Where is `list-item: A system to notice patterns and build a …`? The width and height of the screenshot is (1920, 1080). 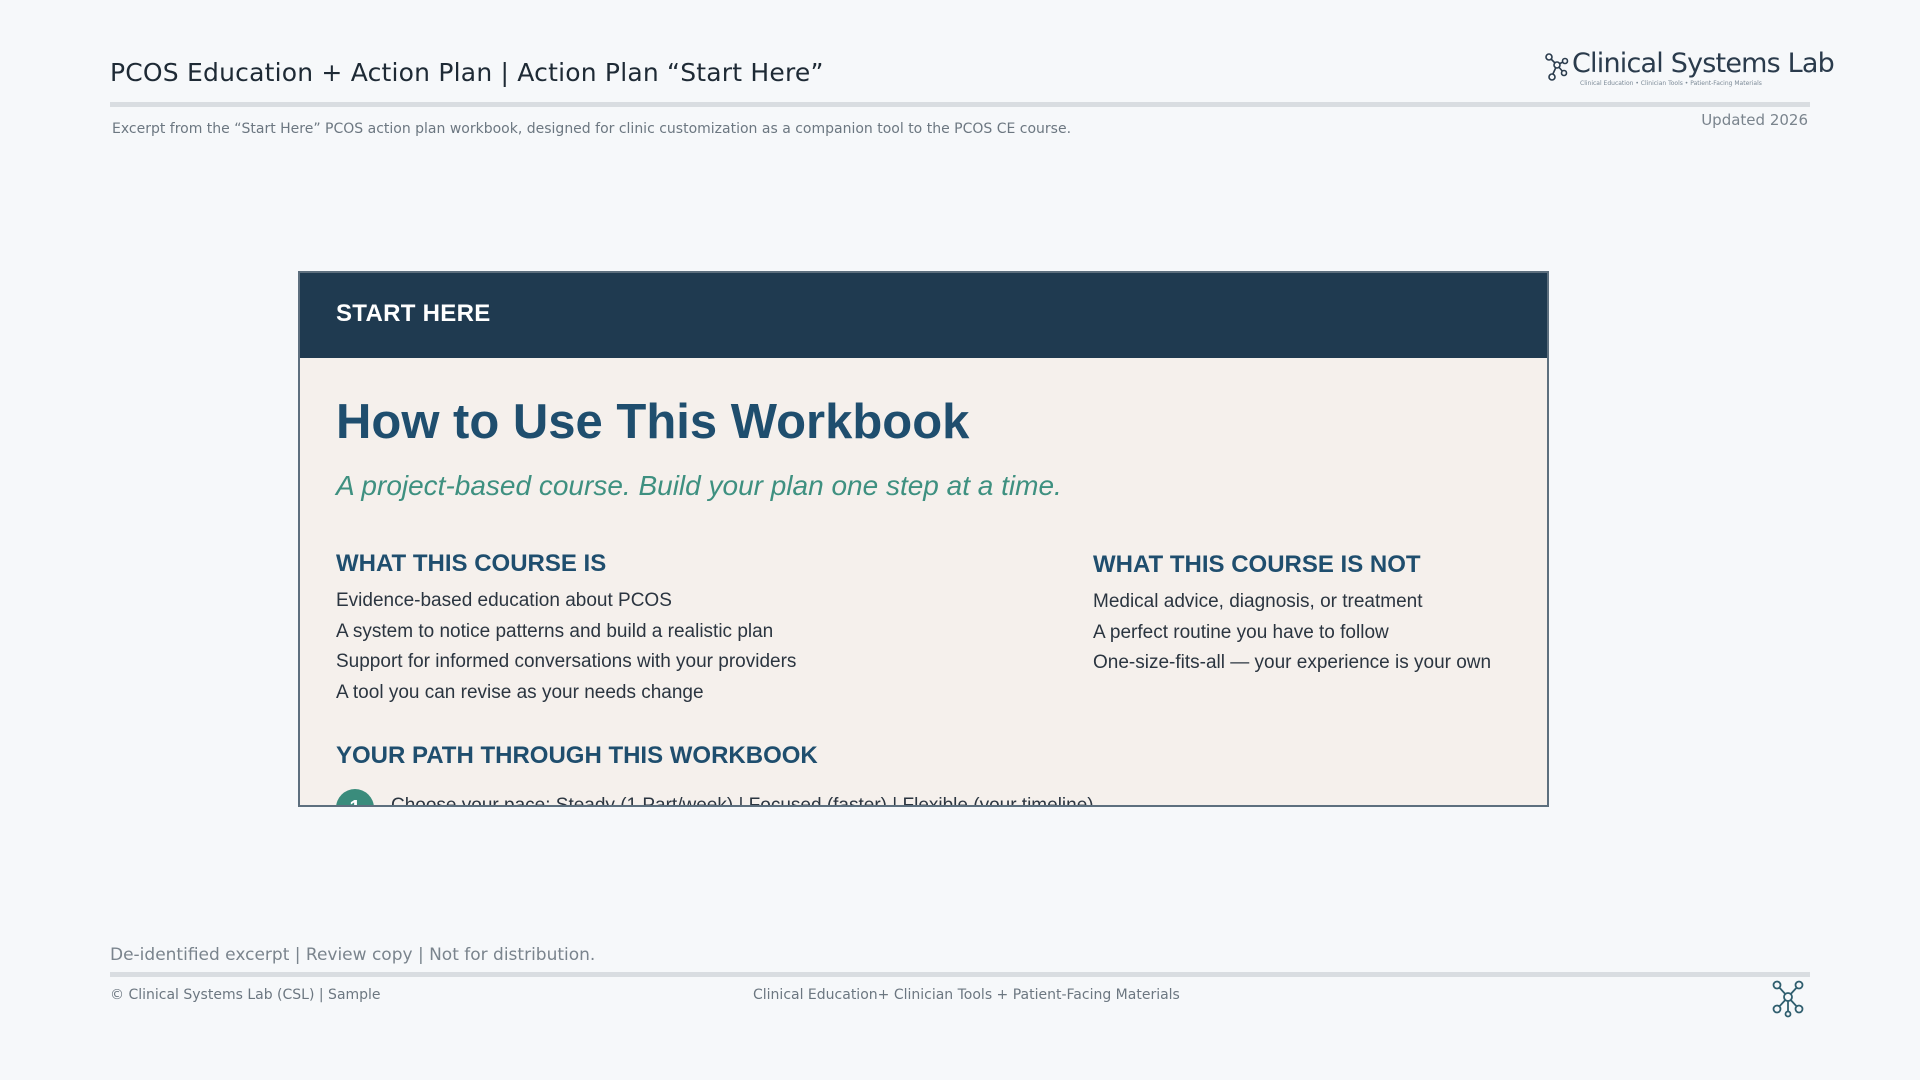 list-item: A system to notice patterns and build a … is located at coordinates (555, 631).